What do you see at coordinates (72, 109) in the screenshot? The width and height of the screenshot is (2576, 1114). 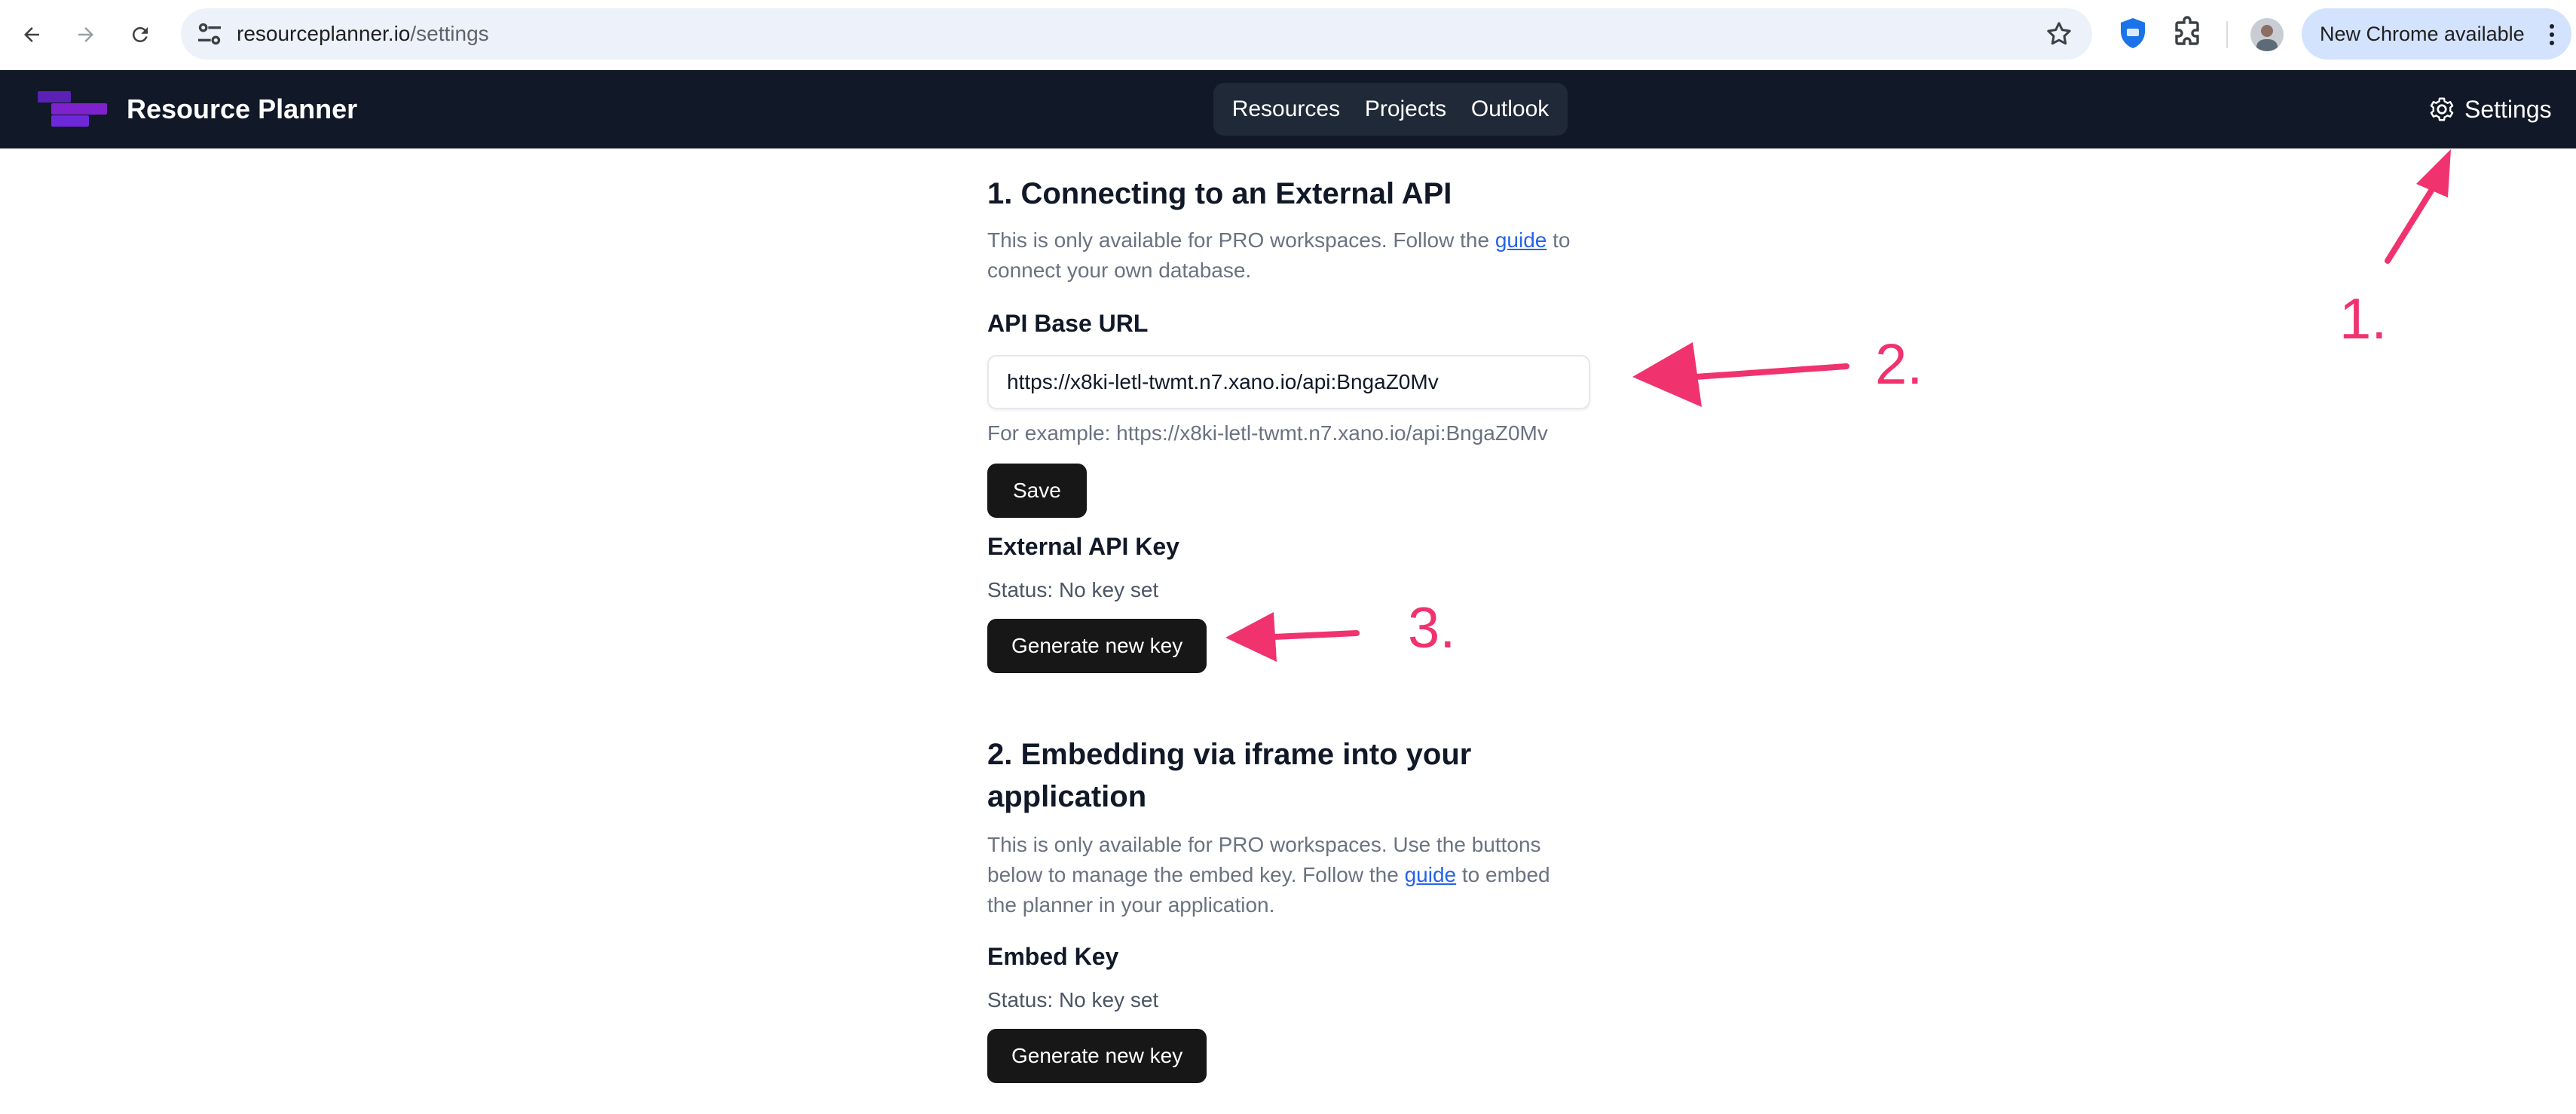 I see `resource-planner-logo-icon` at bounding box center [72, 109].